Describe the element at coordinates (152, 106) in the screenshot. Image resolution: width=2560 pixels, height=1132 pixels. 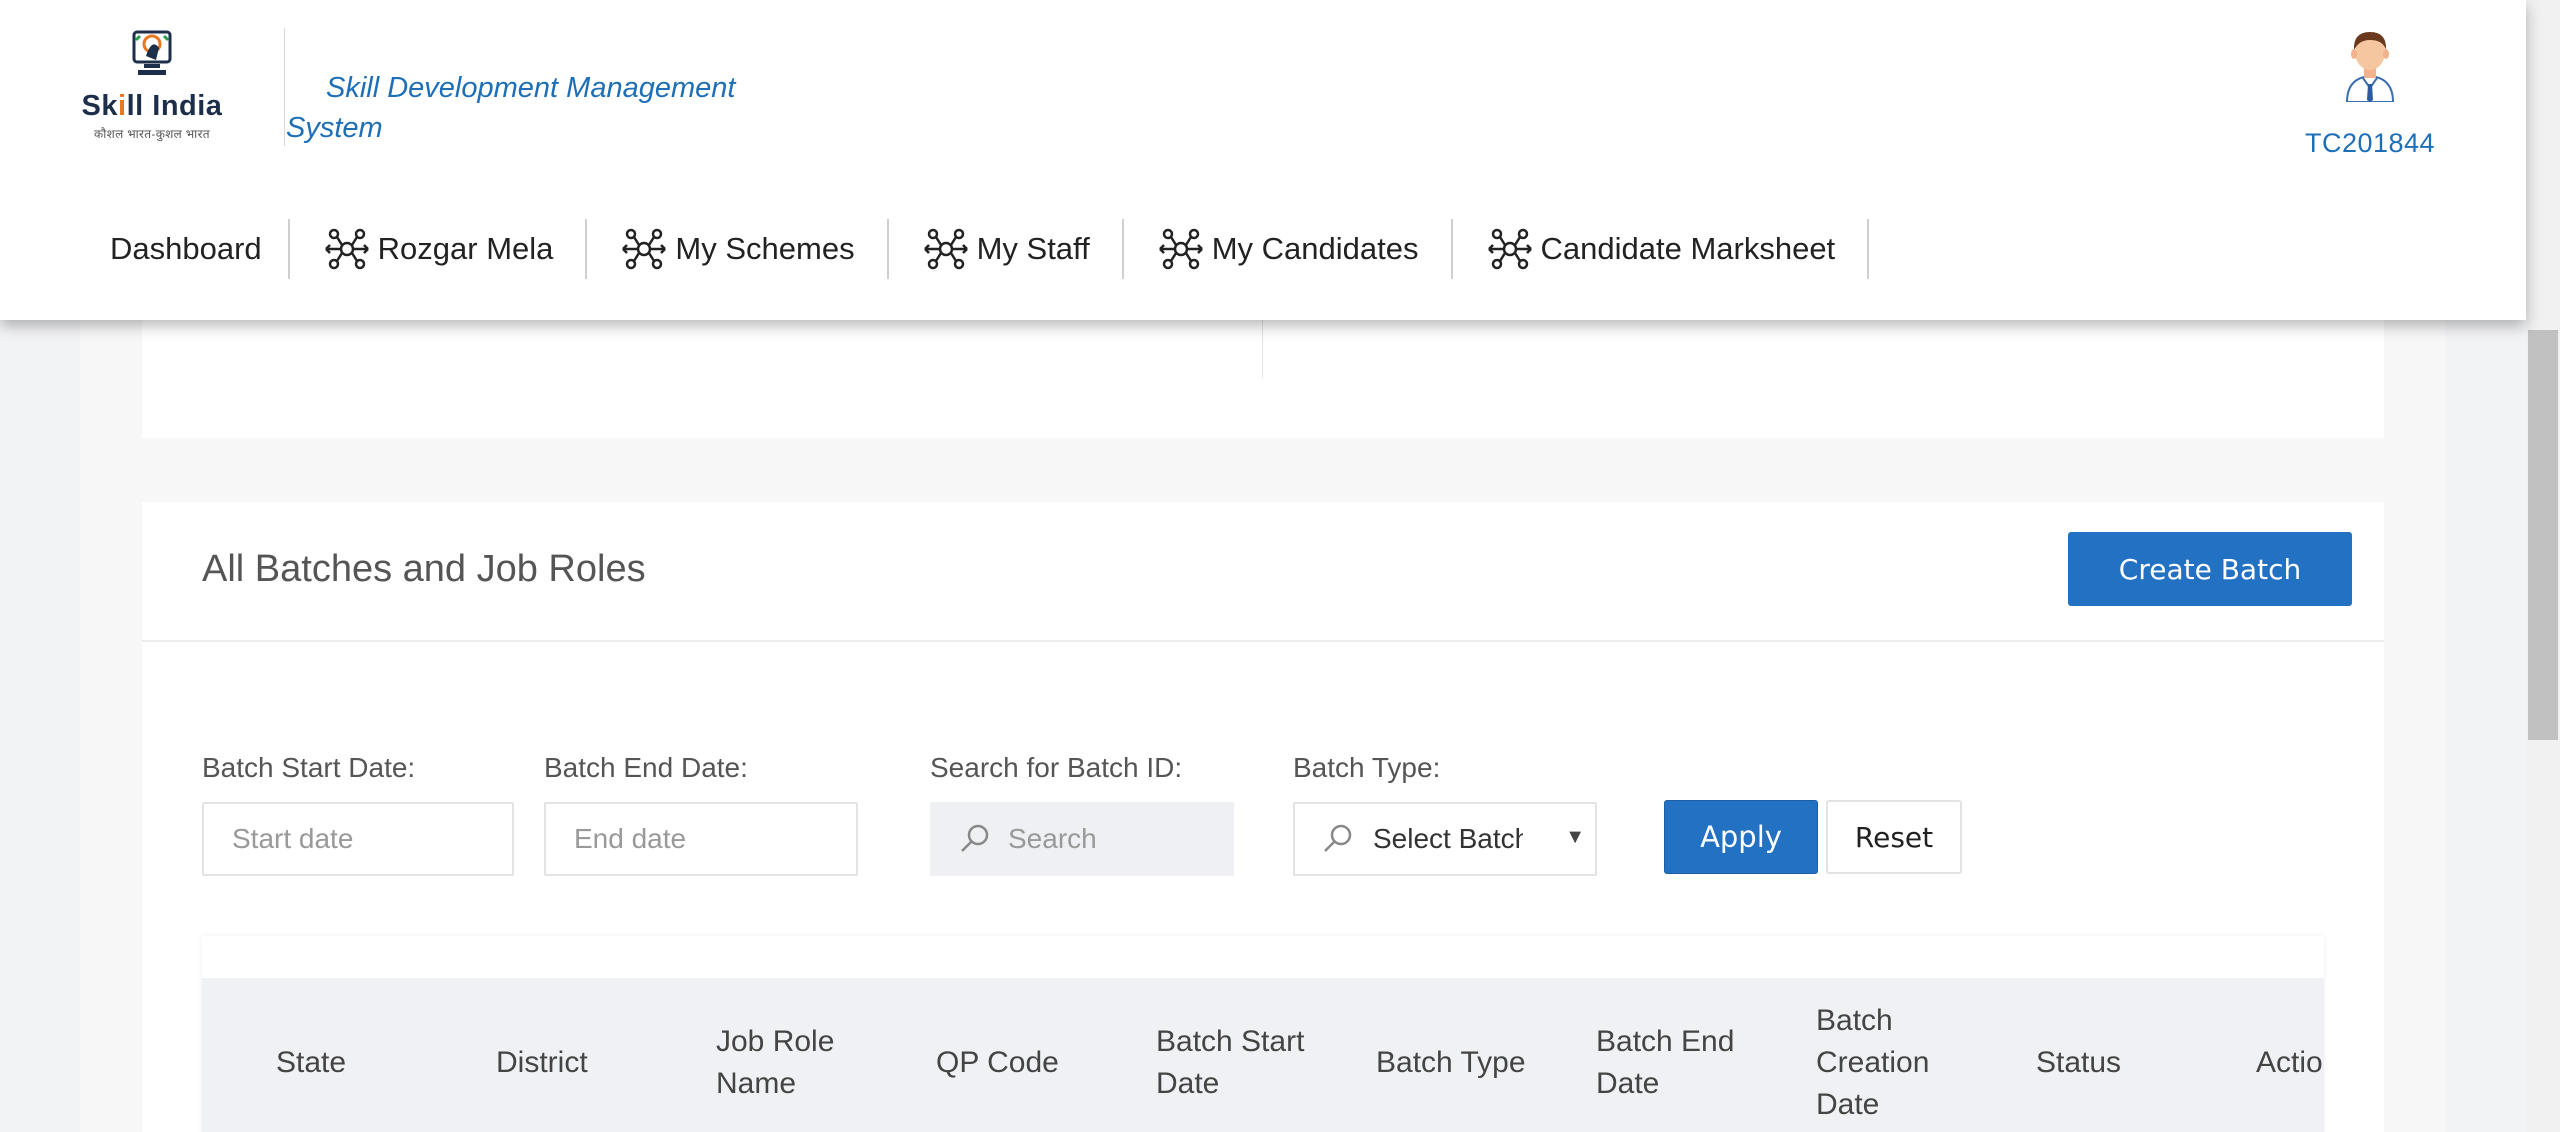
I see `logo-title: Skill India` at that location.